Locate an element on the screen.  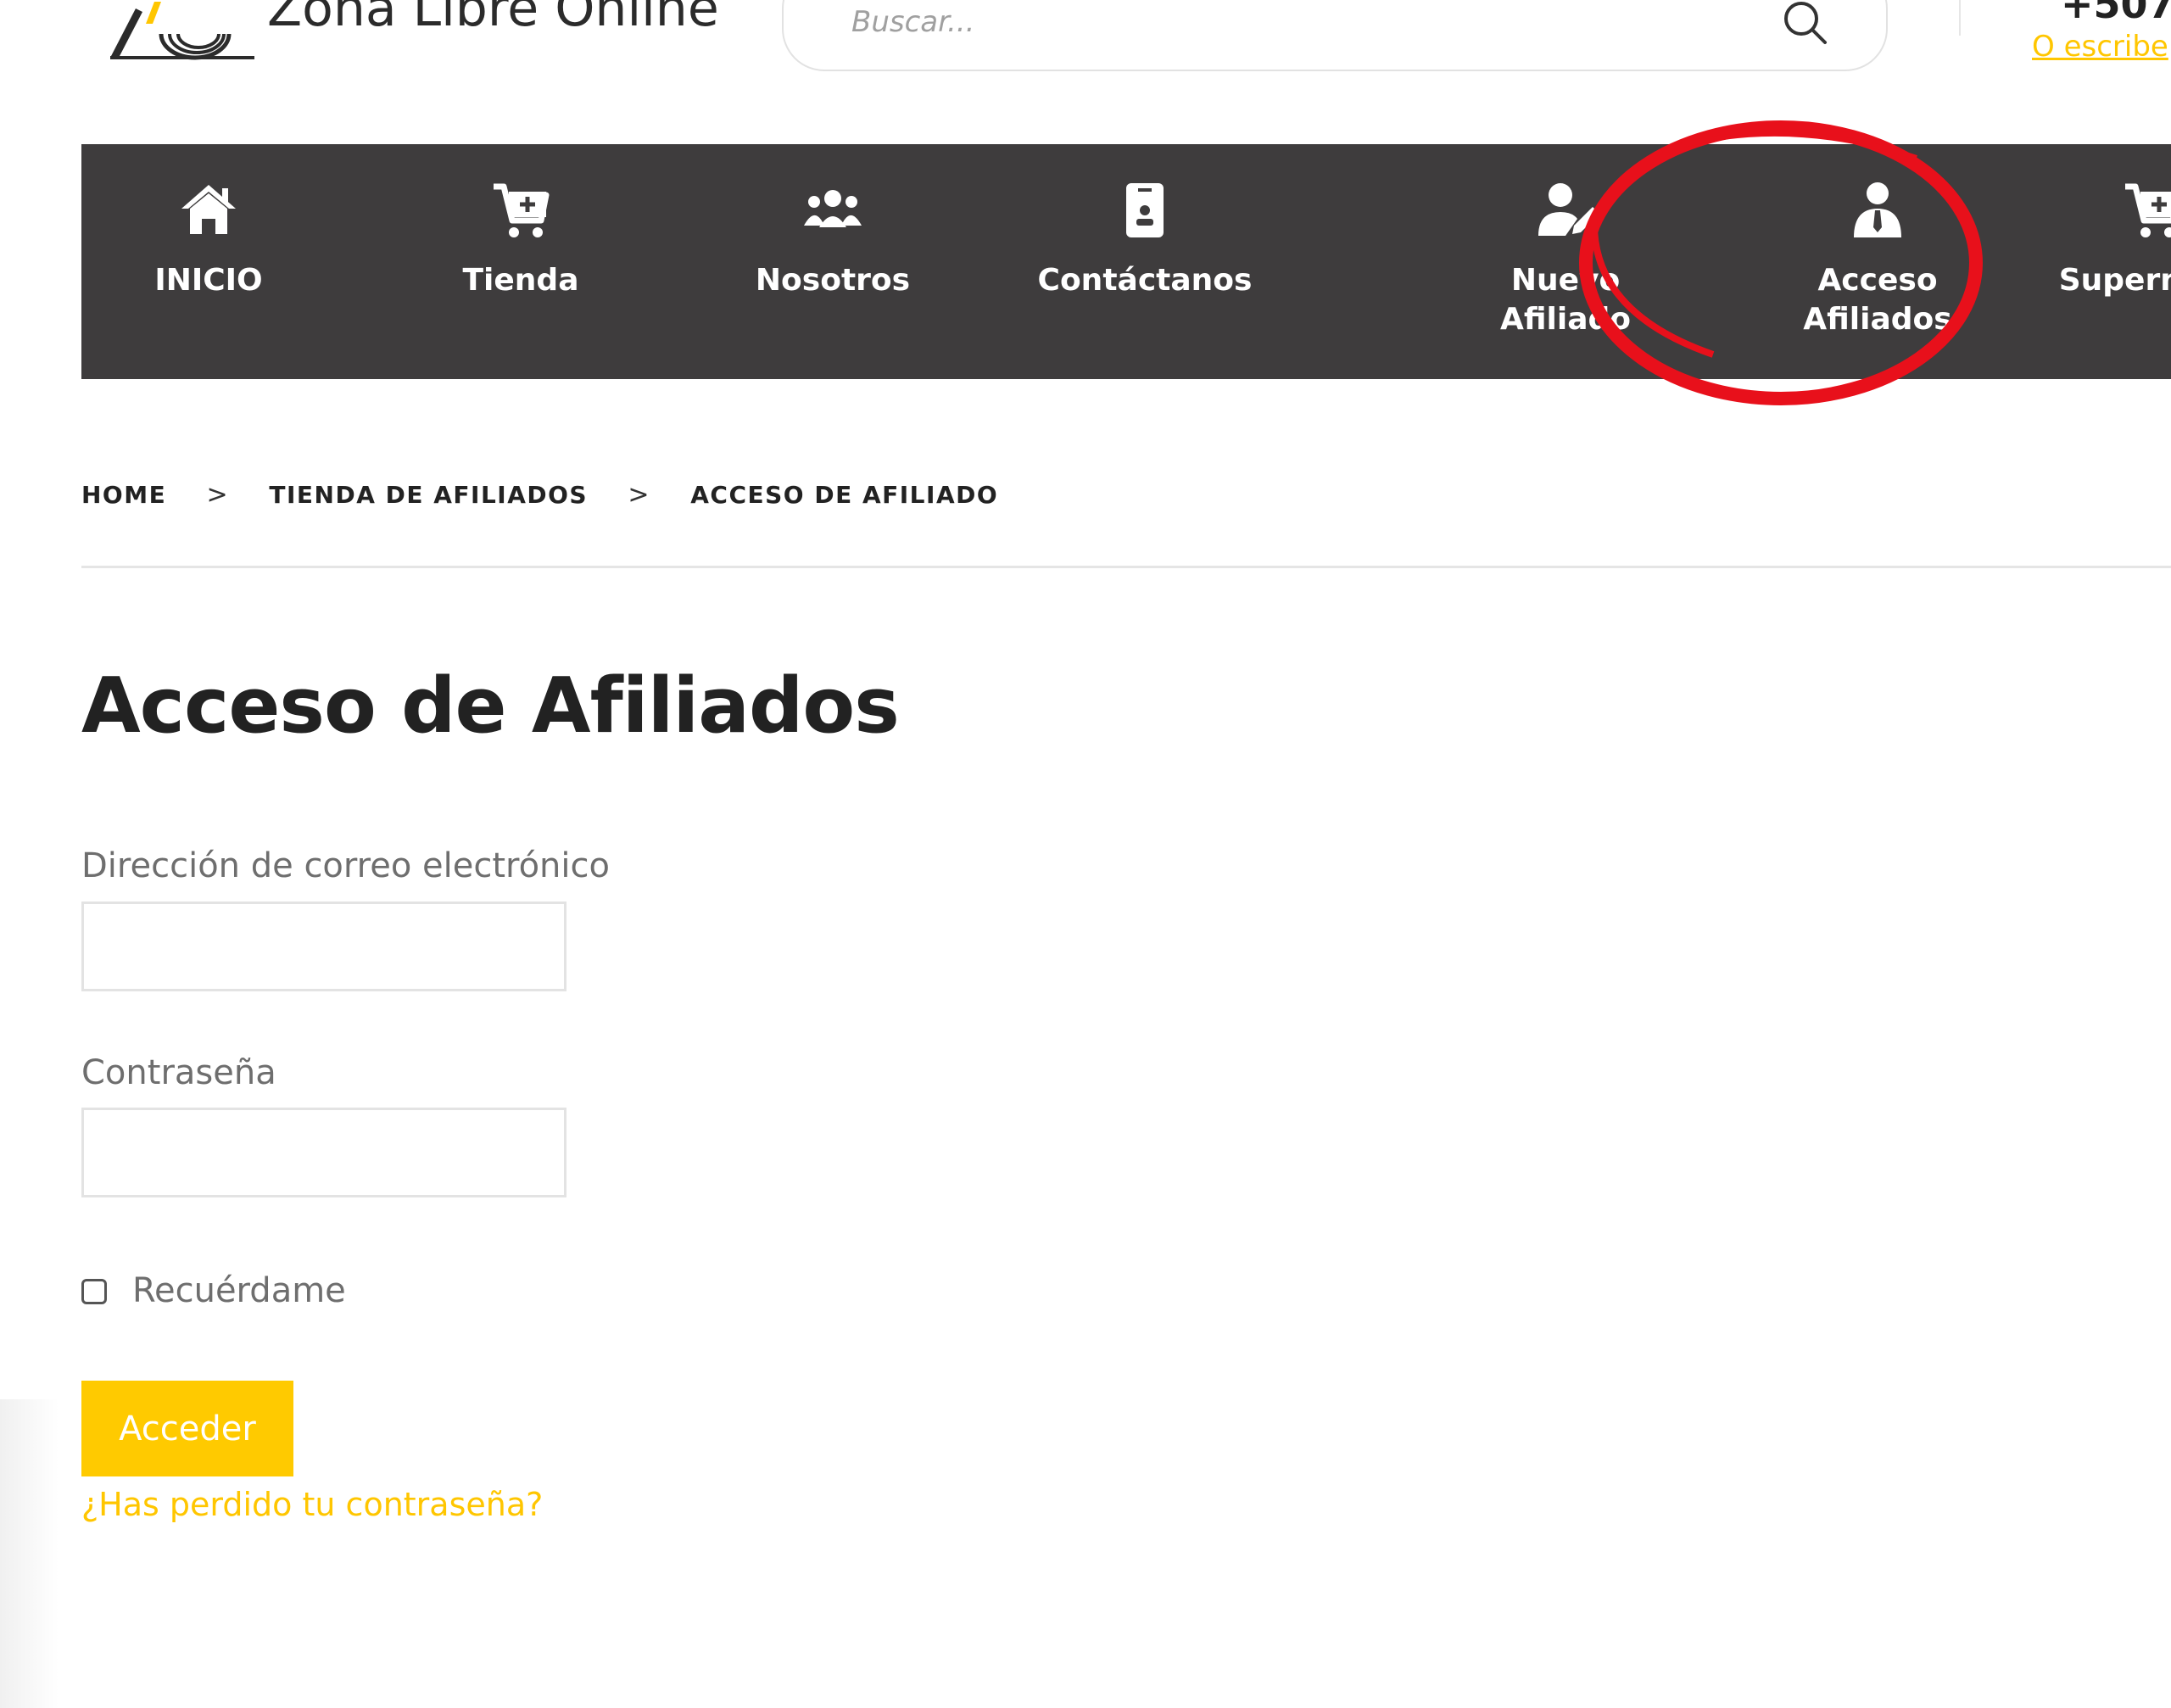
nav-label: INICIO is located at coordinates (208, 280).